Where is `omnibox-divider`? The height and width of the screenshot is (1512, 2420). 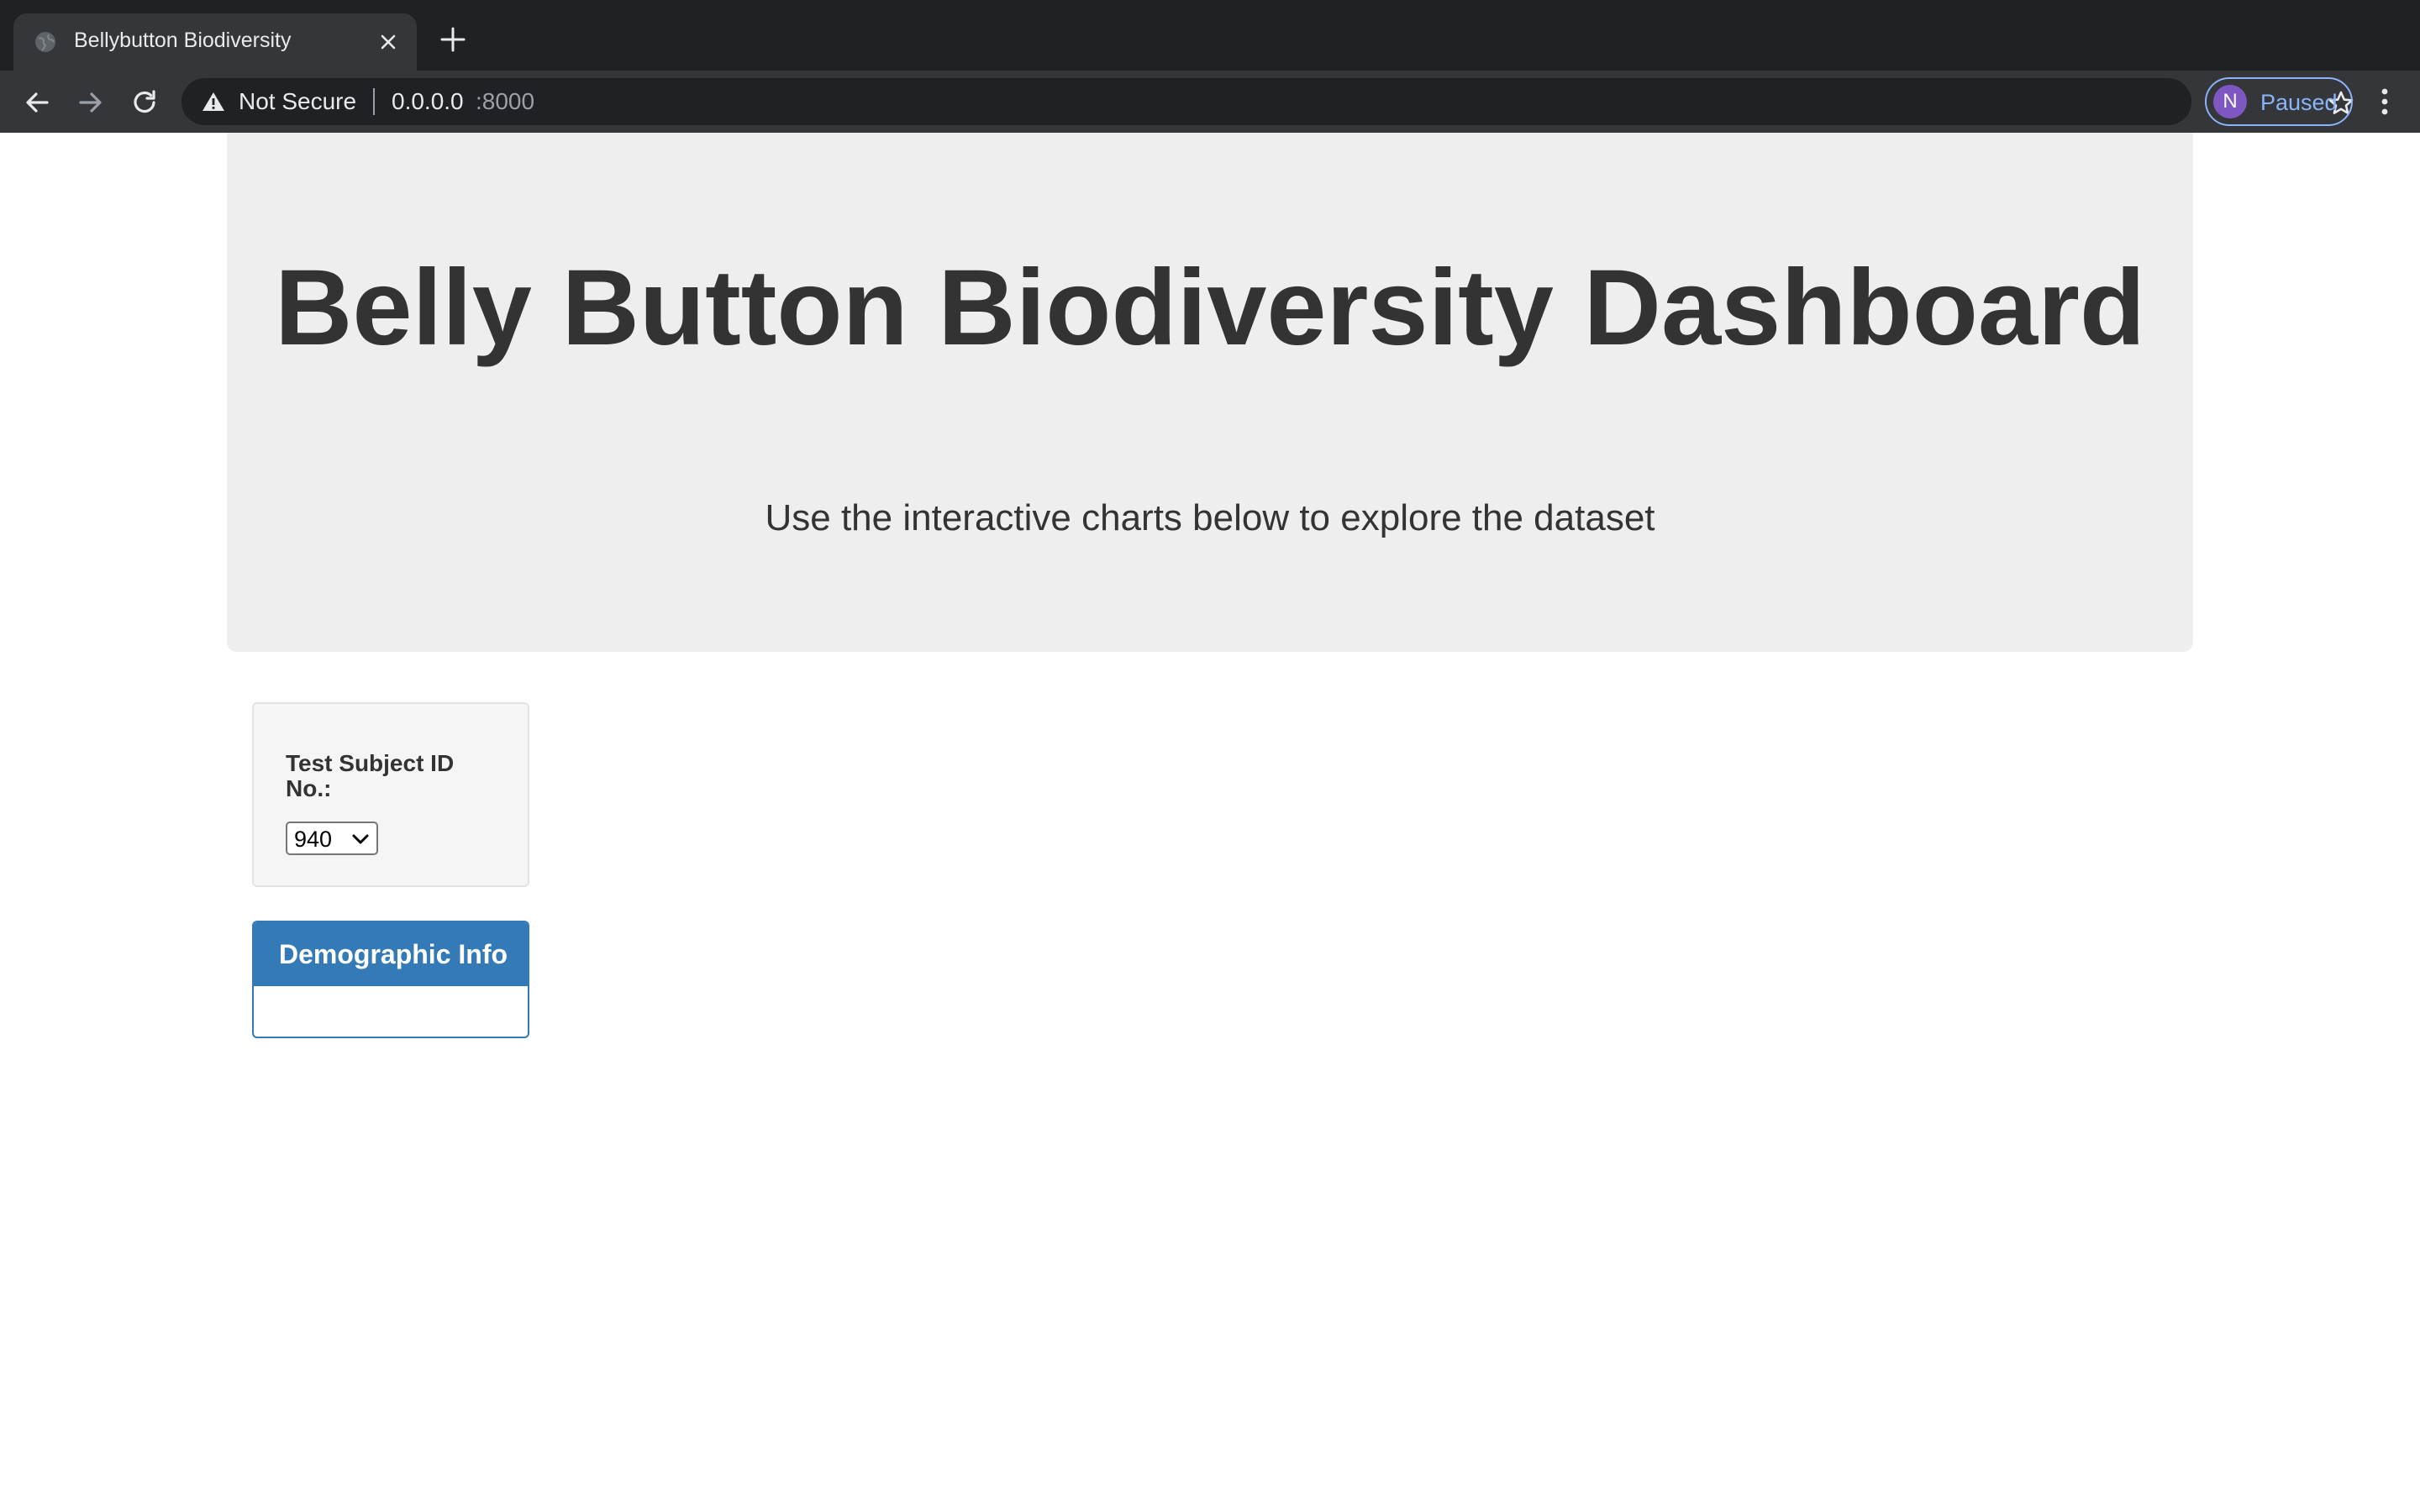
omnibox-divider is located at coordinates (374, 101).